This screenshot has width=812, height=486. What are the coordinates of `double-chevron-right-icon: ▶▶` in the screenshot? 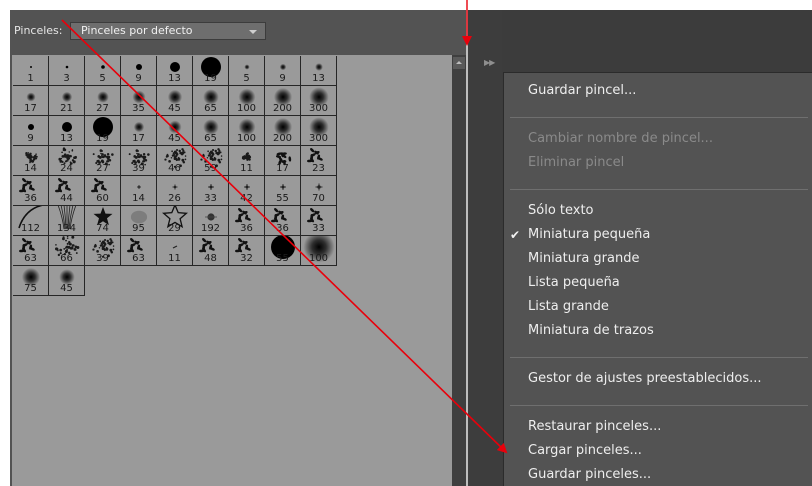 It's located at (489, 62).